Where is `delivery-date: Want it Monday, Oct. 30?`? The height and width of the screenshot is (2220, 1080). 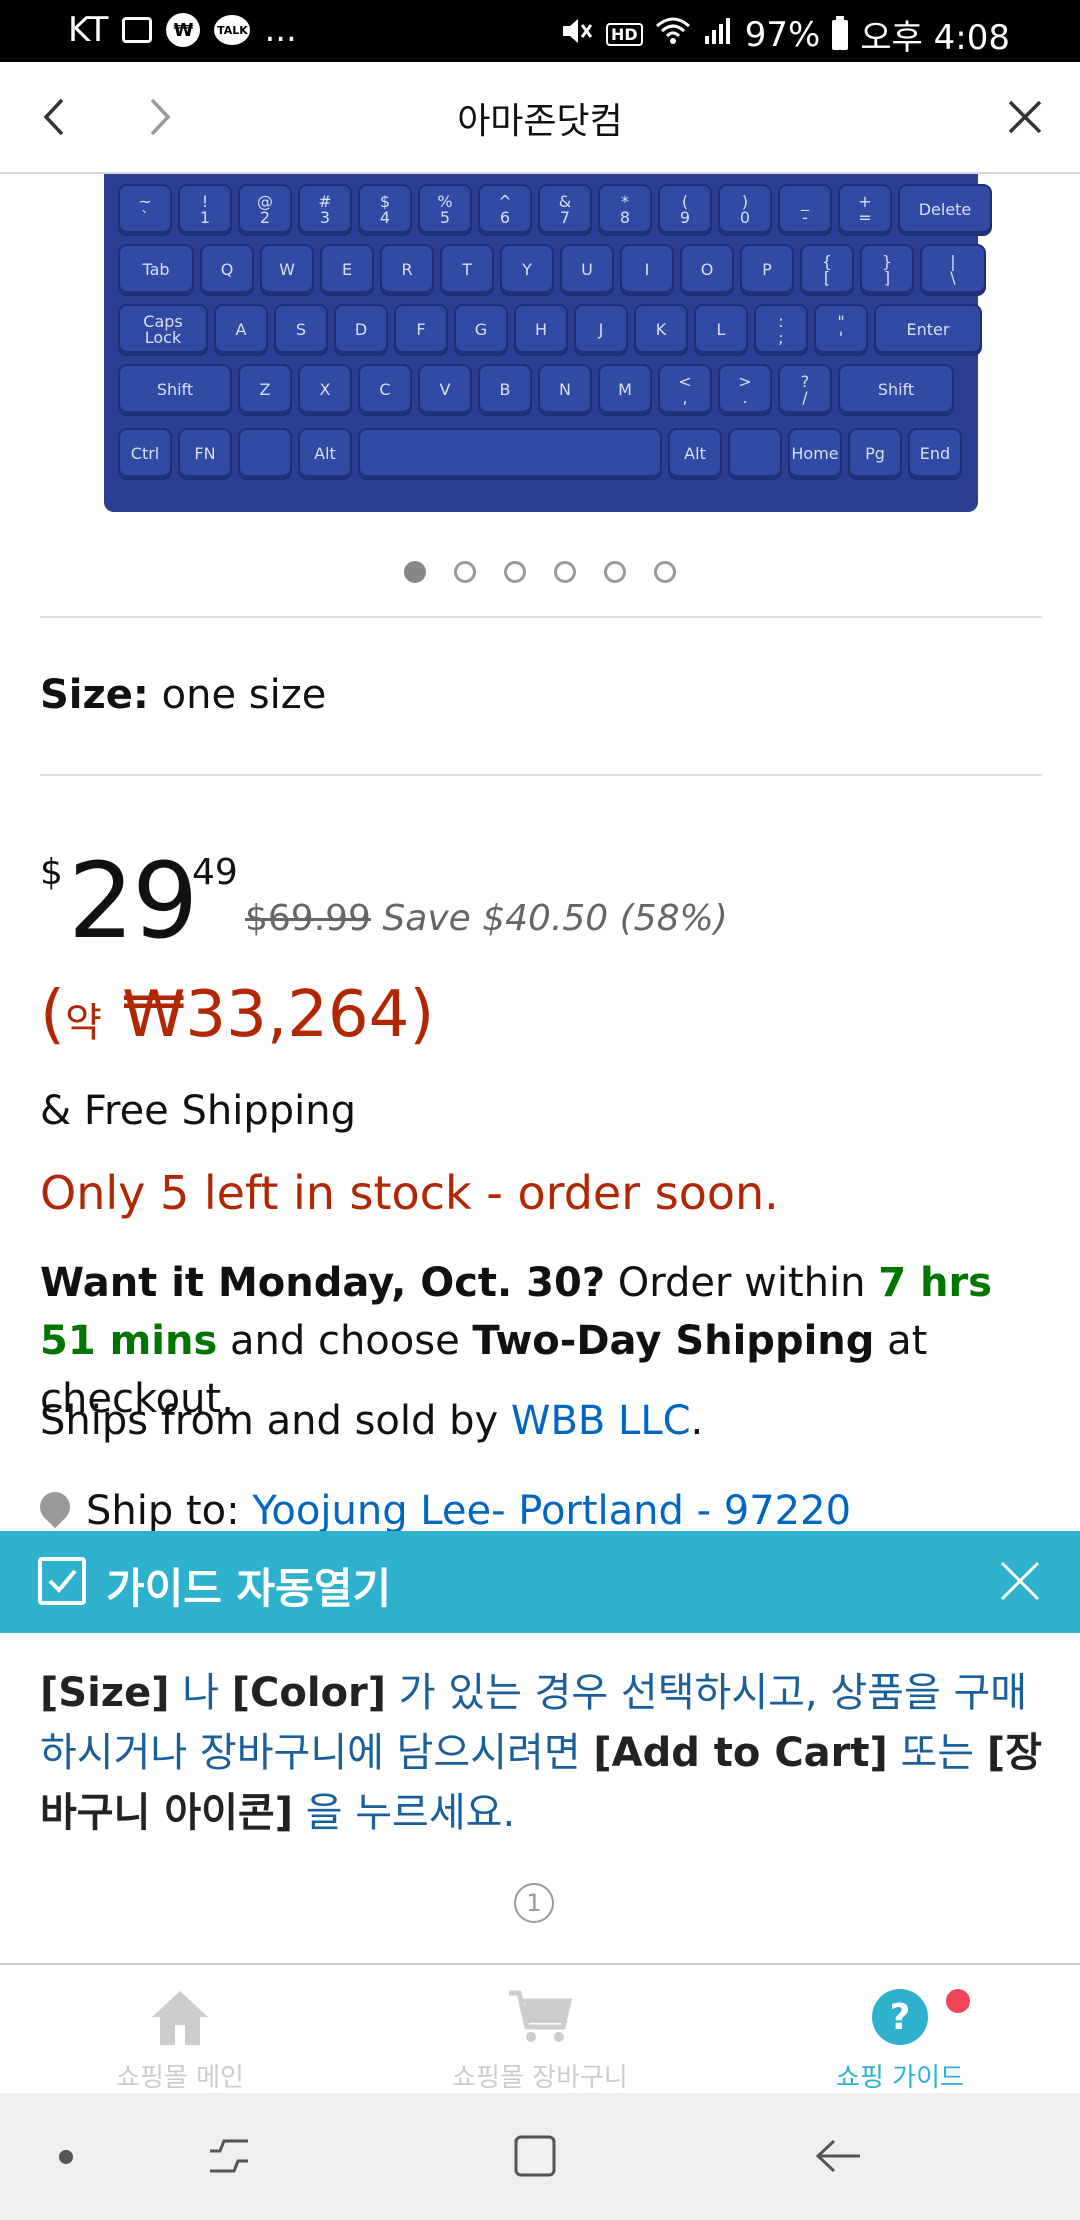 delivery-date: Want it Monday, Oct. 30? is located at coordinates (323, 1283).